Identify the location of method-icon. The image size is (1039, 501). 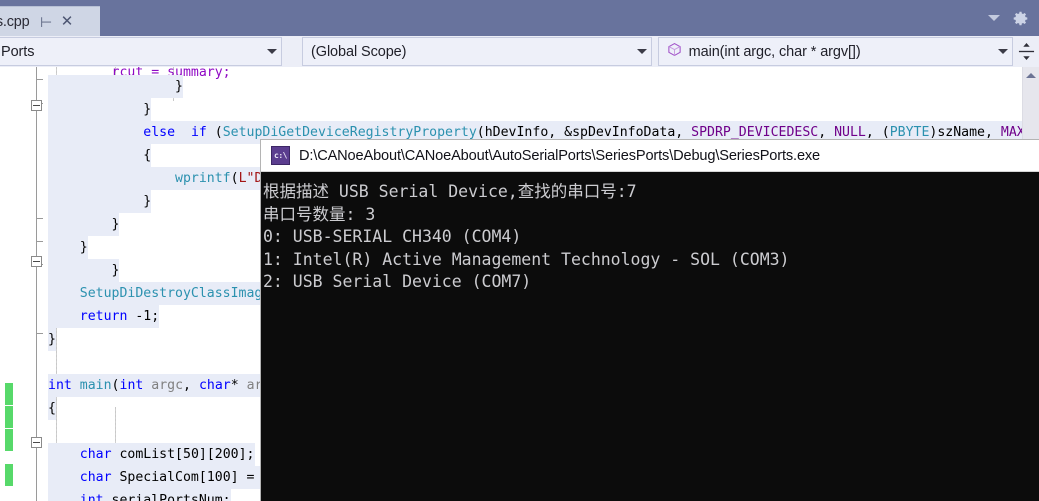
(678, 52).